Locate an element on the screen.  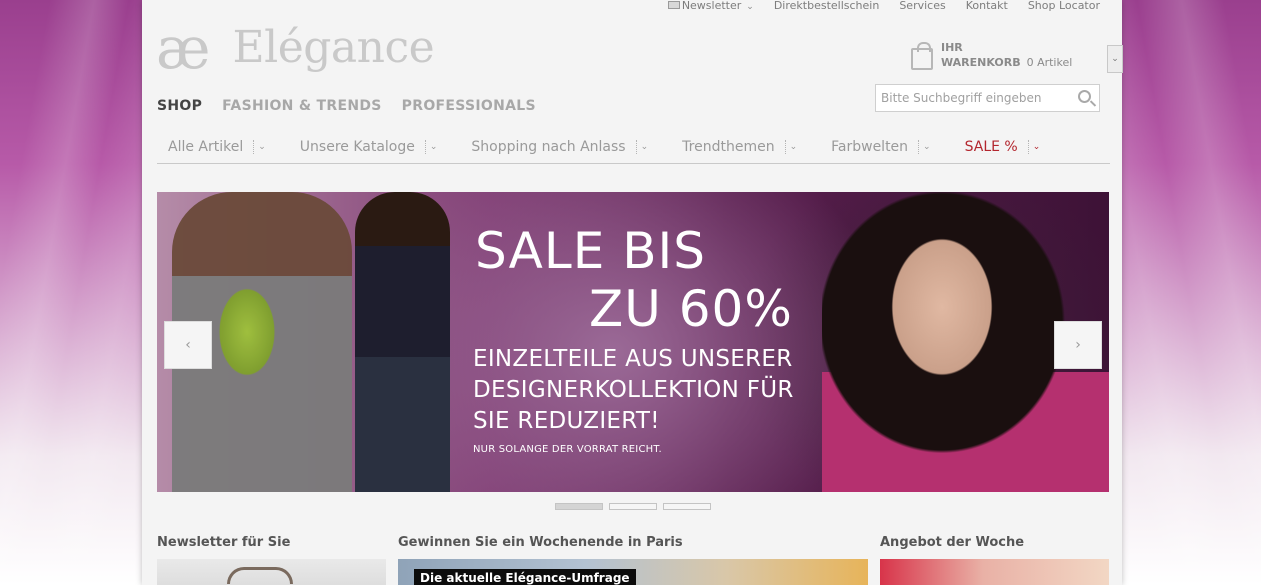
shopping-cart: IHR WARENKORB 0 Artikel ⌄ is located at coordinates (1017, 56).